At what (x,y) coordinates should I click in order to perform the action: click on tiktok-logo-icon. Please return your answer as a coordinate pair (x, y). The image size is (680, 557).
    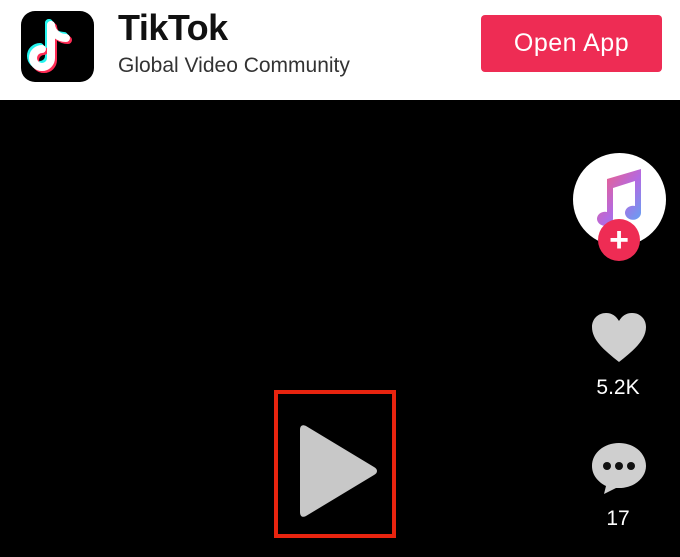
    Looking at the image, I should click on (57, 46).